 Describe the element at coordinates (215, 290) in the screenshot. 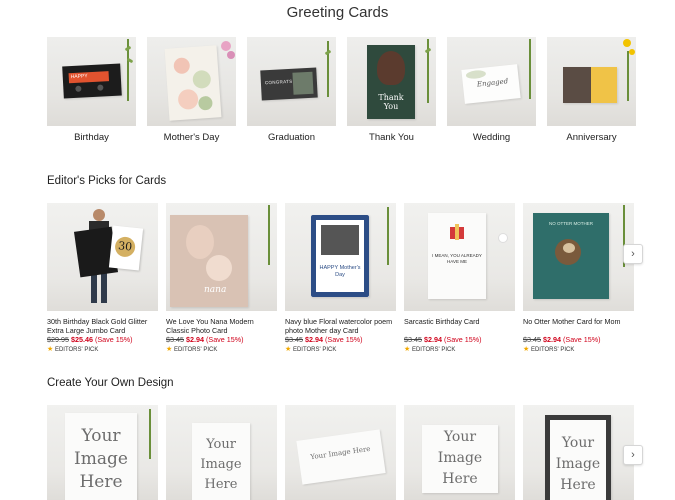

I see `nana-card-text: nana` at that location.